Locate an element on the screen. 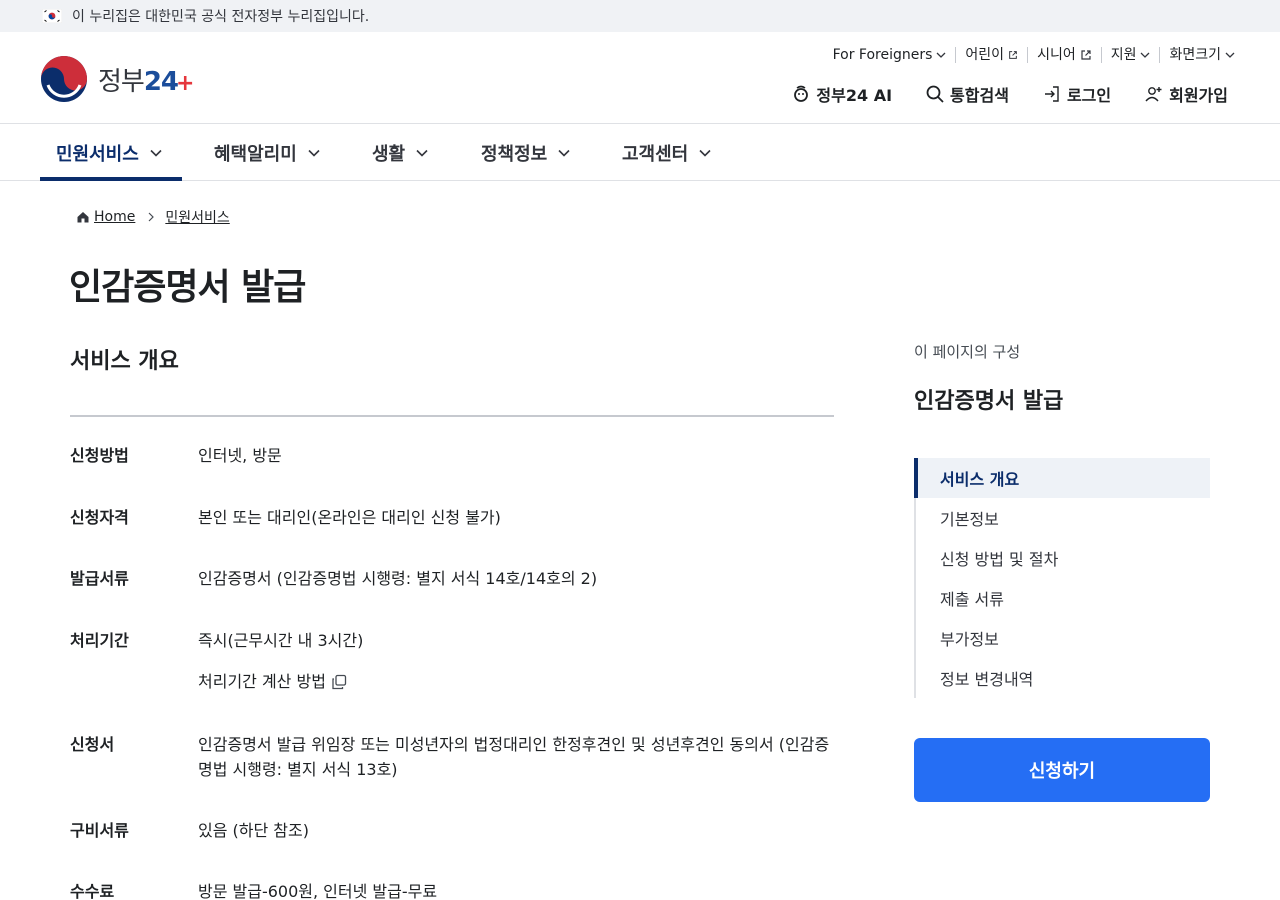 This screenshot has height=900, width=1280. gnb-policy: 정책정보 is located at coordinates (526, 152).